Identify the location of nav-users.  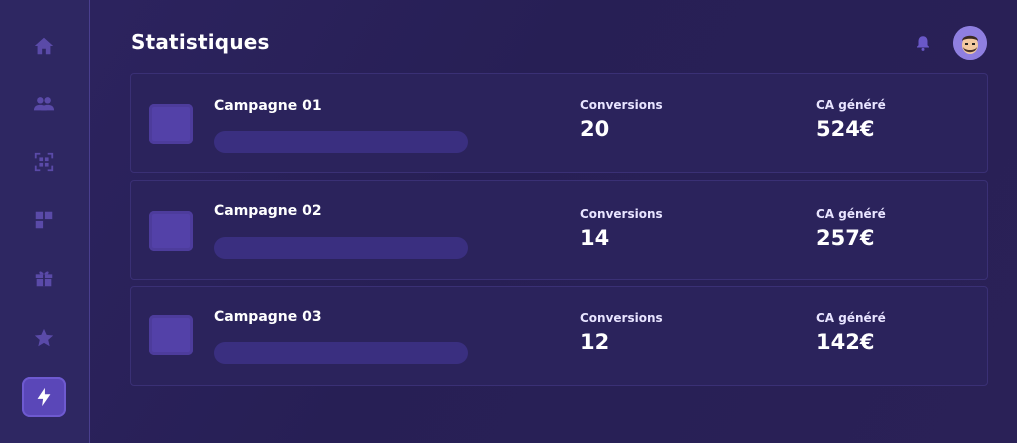
(44, 104).